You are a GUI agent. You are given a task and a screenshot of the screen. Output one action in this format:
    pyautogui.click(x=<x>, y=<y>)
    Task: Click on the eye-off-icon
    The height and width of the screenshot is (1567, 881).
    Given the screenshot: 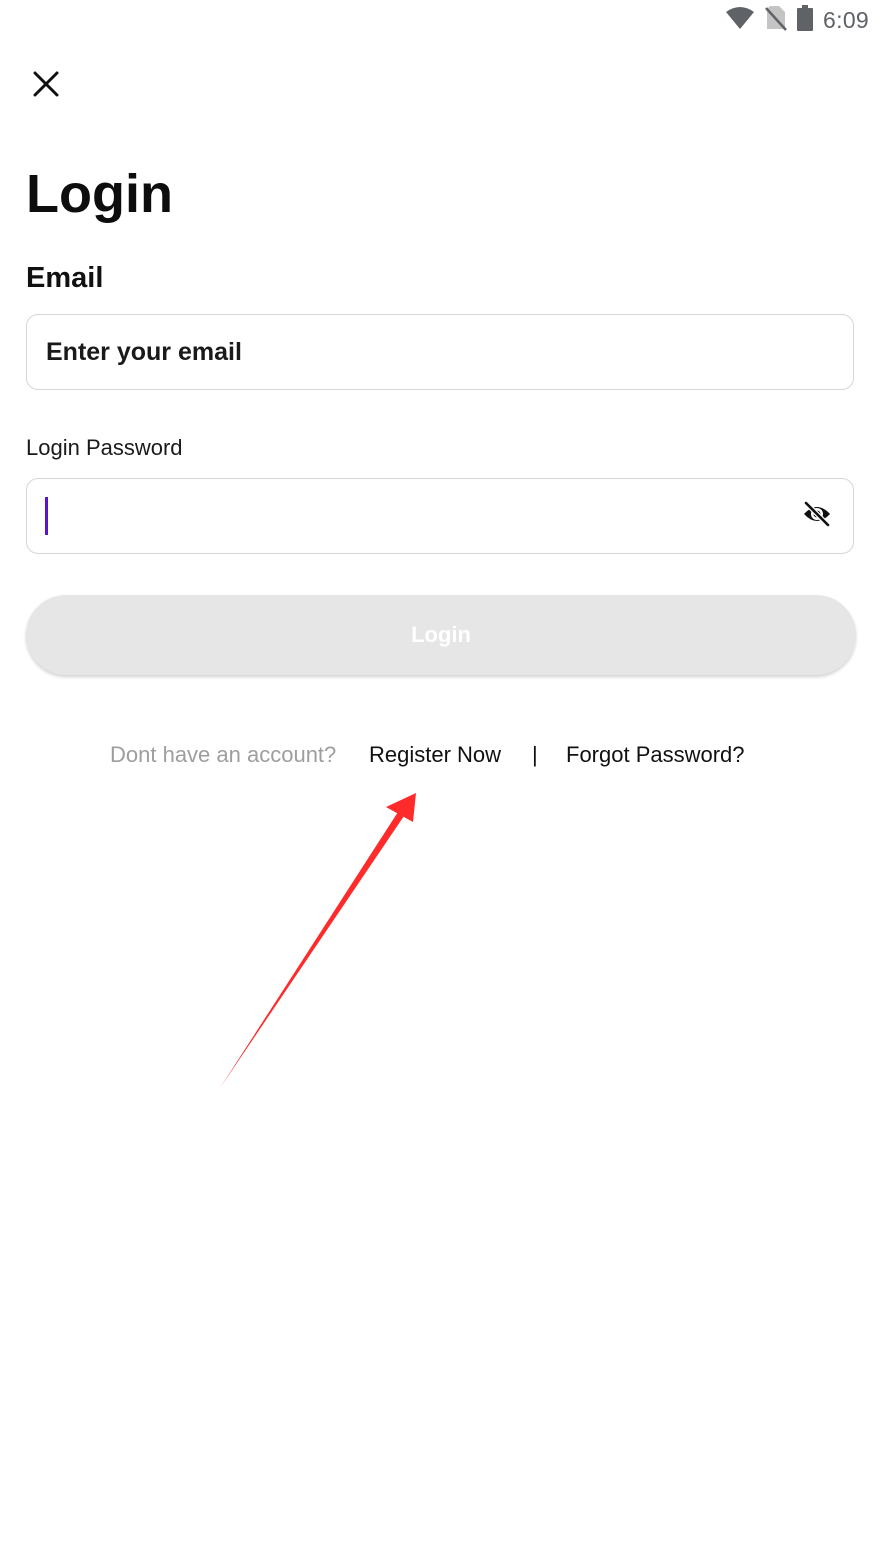 What is the action you would take?
    pyautogui.click(x=817, y=516)
    